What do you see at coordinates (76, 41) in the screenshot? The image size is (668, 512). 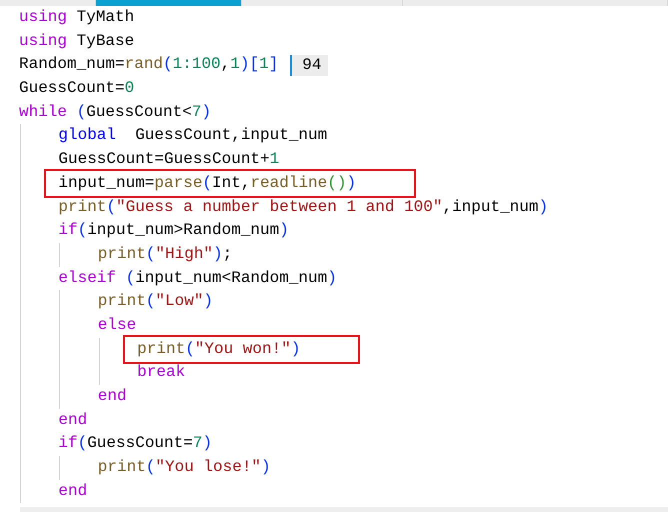 I see `code-line: using TyBase` at bounding box center [76, 41].